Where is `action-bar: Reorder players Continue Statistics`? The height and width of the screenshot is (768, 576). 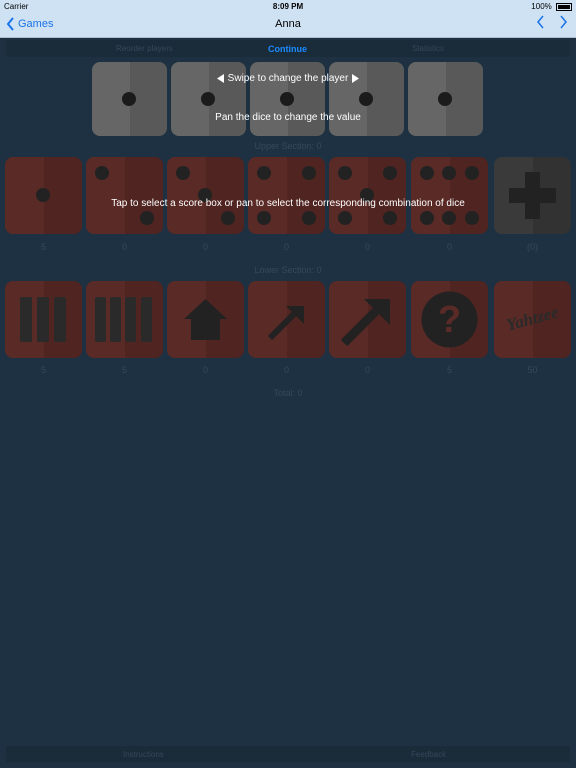
action-bar: Reorder players Continue Statistics is located at coordinates (288, 48).